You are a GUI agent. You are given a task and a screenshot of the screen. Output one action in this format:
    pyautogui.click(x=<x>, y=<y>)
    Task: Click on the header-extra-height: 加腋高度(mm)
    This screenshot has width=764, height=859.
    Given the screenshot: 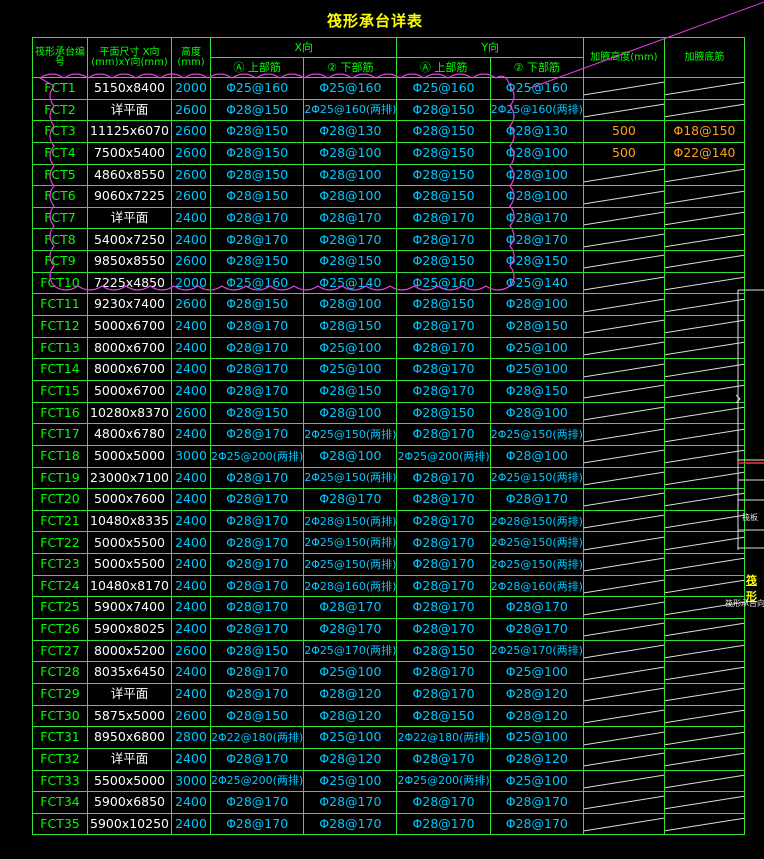 What is the action you would take?
    pyautogui.click(x=623, y=57)
    